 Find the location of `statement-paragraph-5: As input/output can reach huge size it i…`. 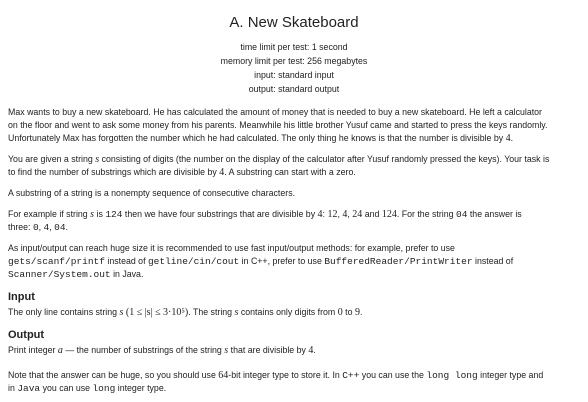

statement-paragraph-5: As input/output can reach huge size it i… is located at coordinates (294, 261).